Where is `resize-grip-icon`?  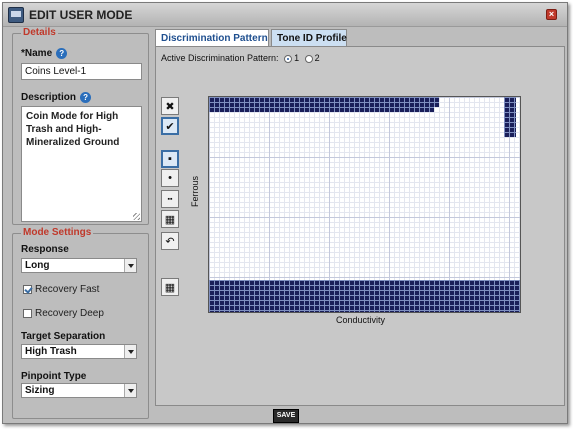
resize-grip-icon is located at coordinates (136, 216).